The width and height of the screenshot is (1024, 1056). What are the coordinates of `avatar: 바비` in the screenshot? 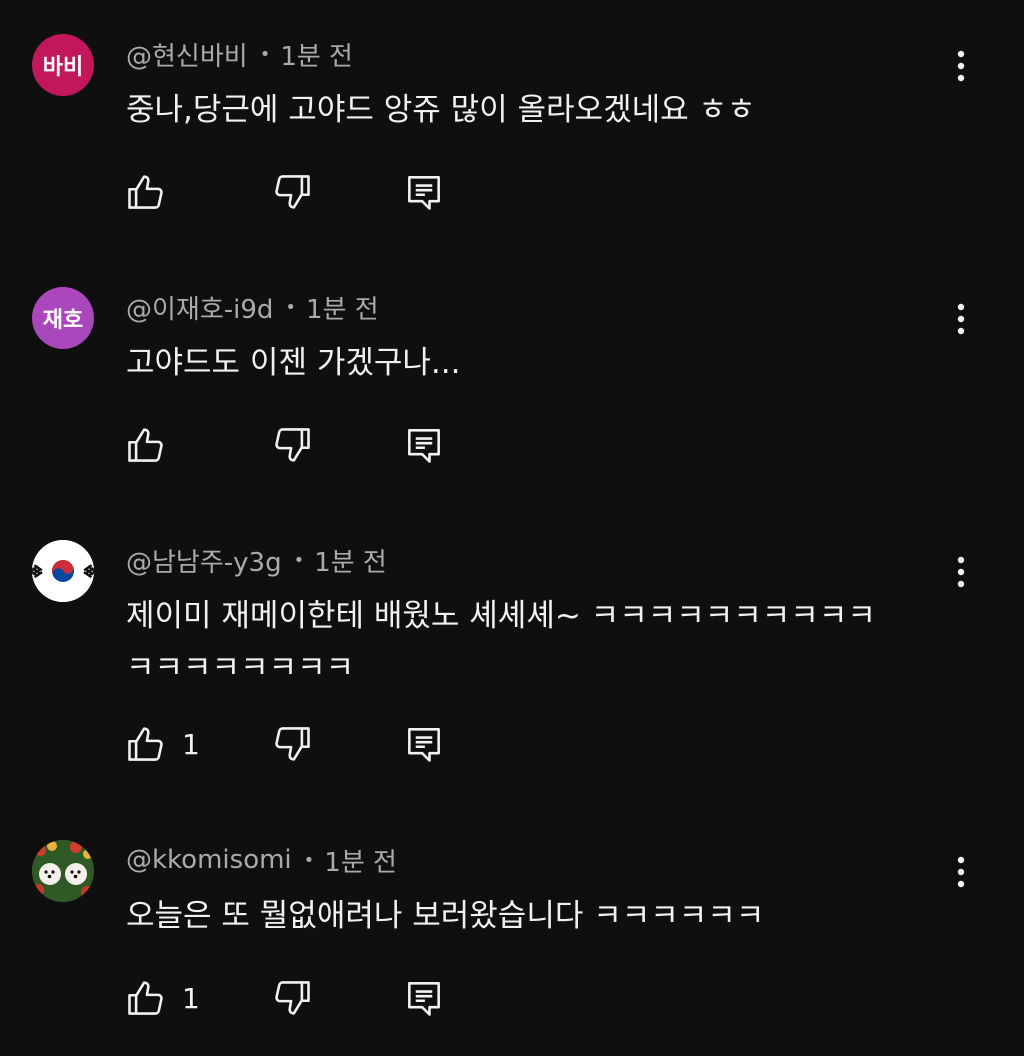 It's located at (63, 65).